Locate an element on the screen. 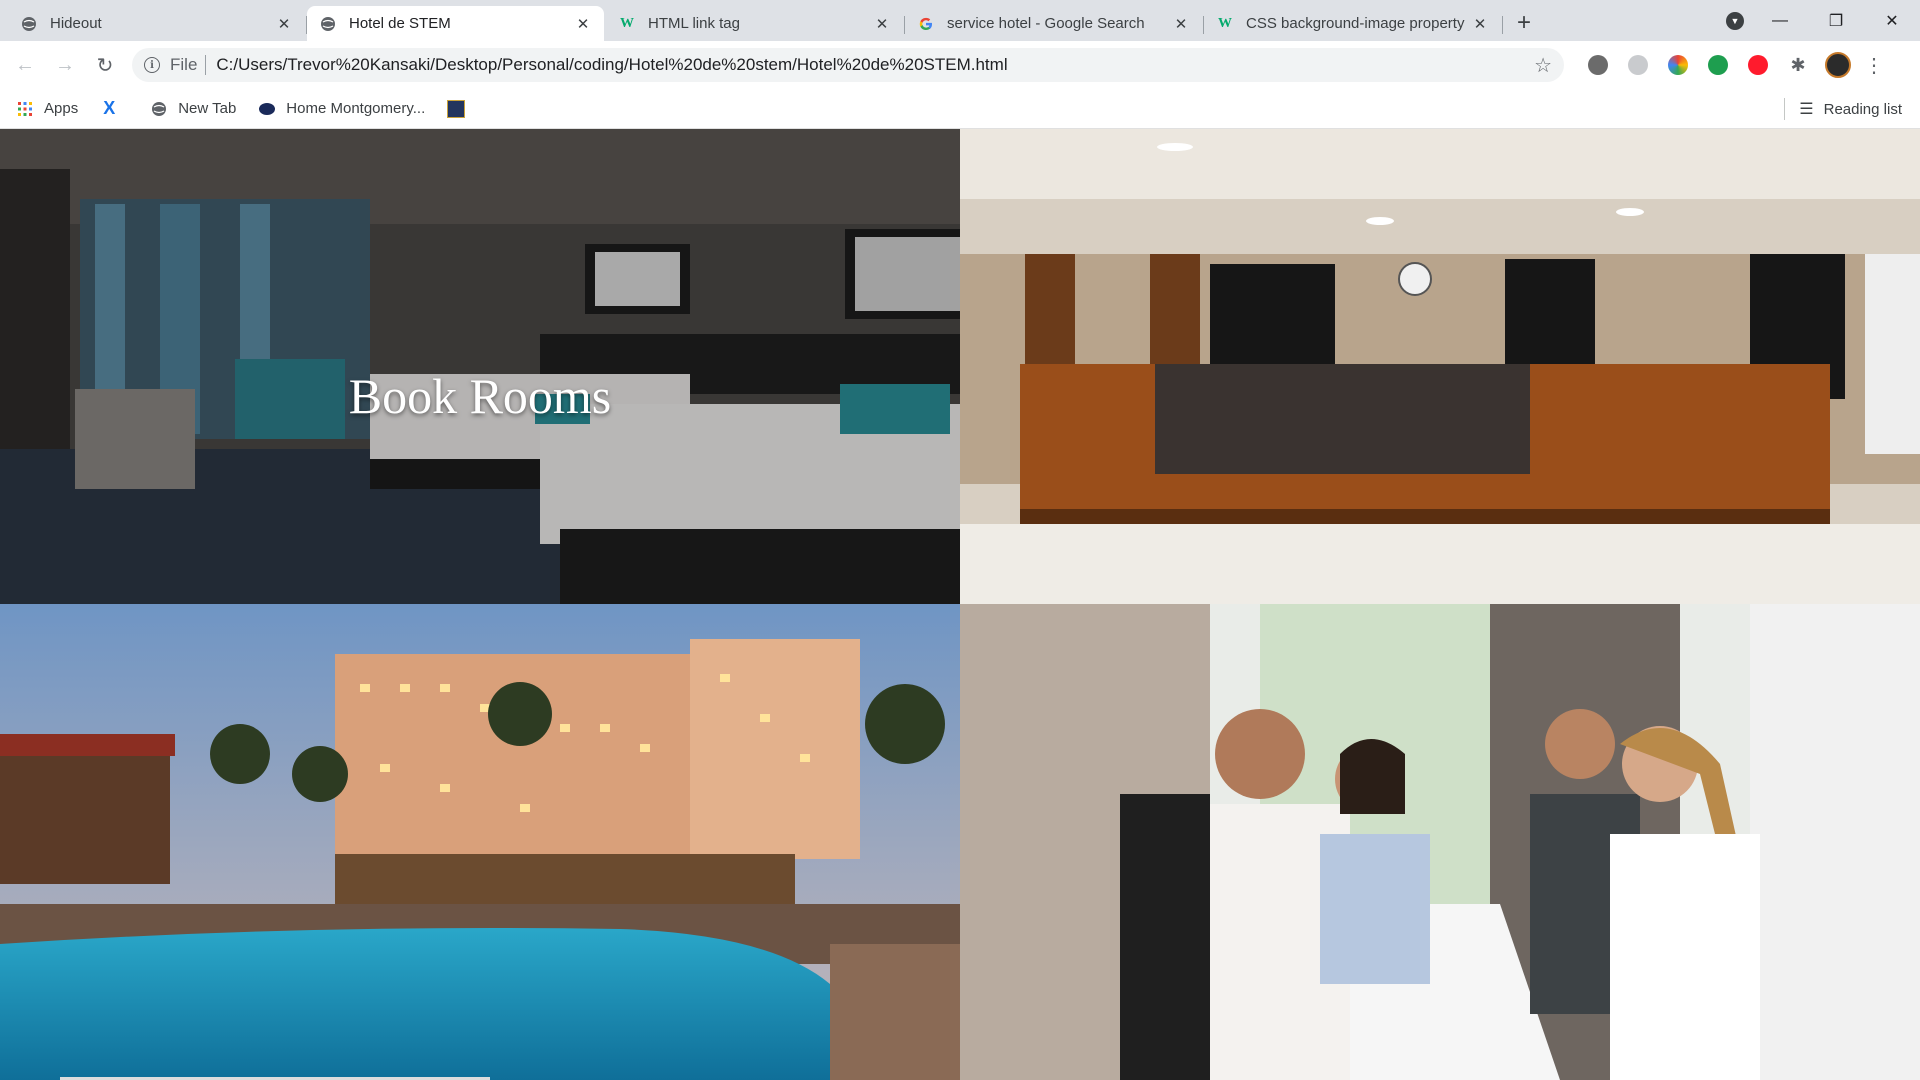 Image resolution: width=1920 pixels, height=1080 pixels. extension-globe-icon is located at coordinates (1598, 65).